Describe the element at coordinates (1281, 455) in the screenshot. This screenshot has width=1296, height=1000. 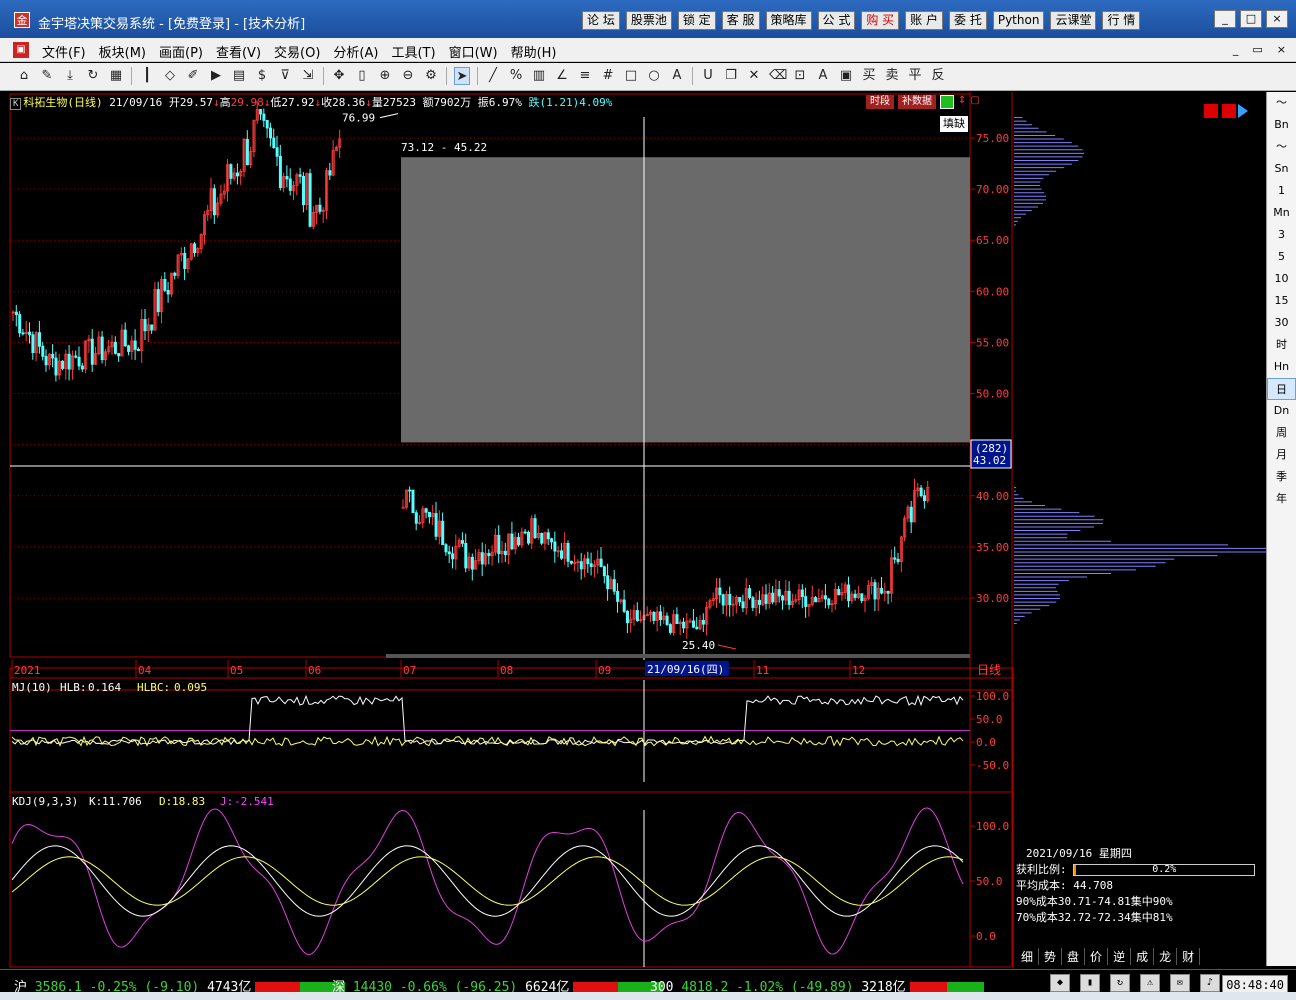
I see `period-button-16: 月` at that location.